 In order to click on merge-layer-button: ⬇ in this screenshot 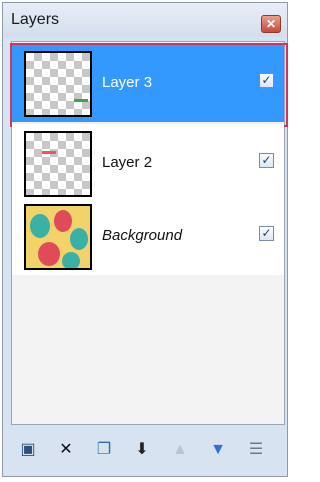, I will do `click(142, 450)`.